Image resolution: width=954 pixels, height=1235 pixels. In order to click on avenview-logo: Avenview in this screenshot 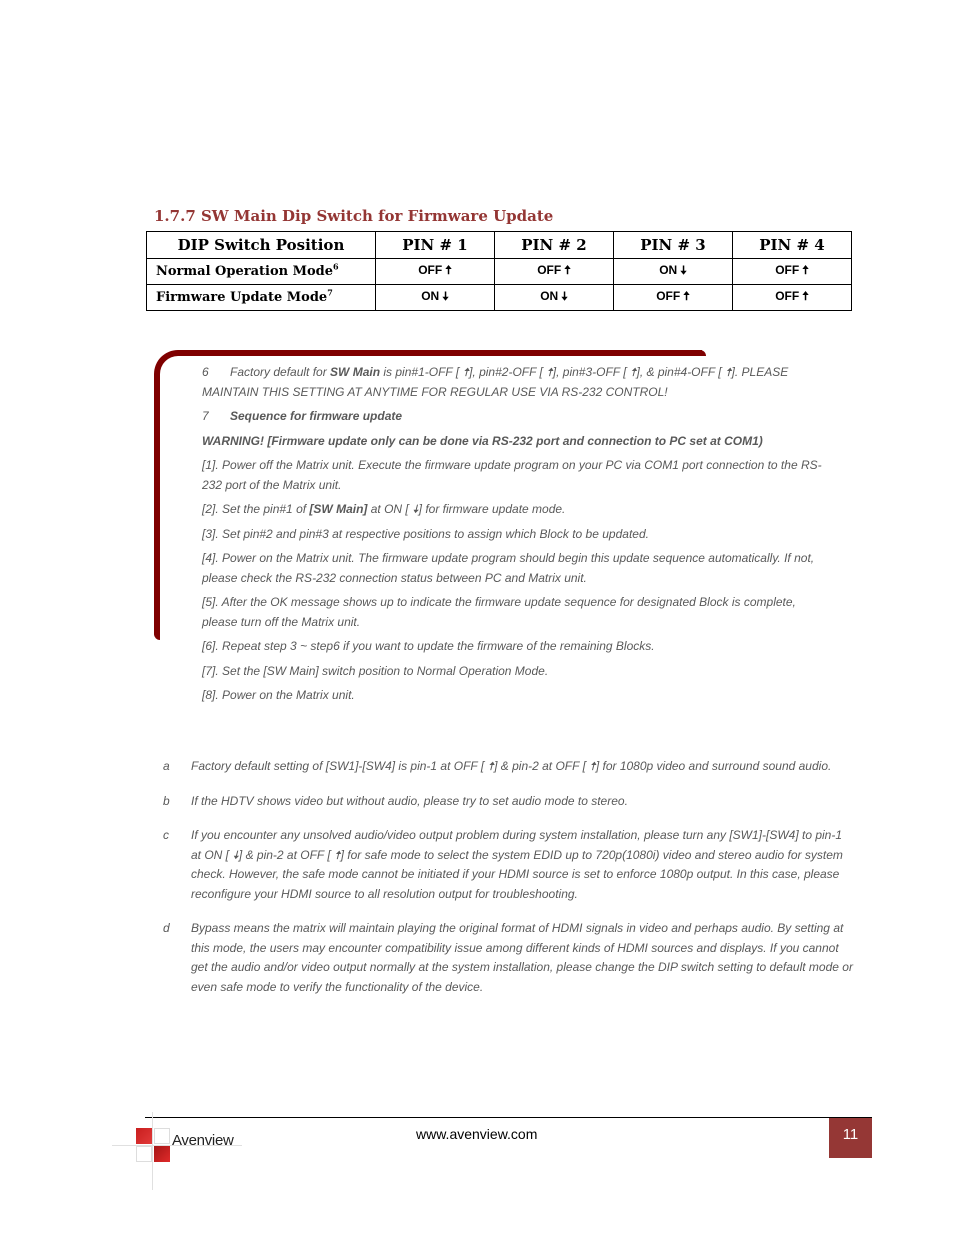, I will do `click(179, 1151)`.